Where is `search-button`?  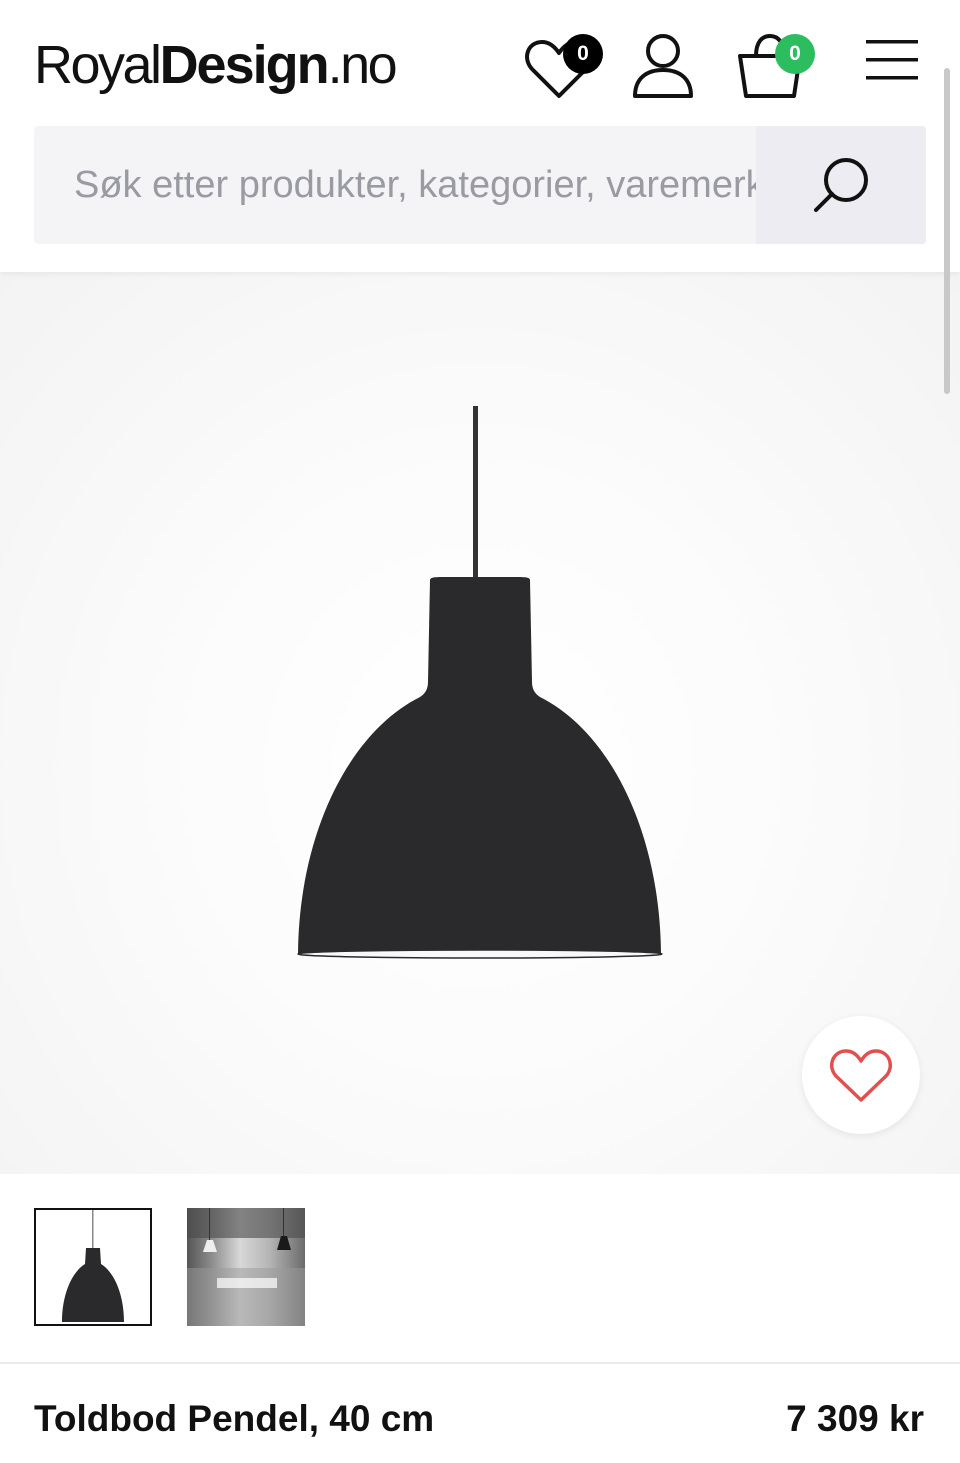 search-button is located at coordinates (841, 185).